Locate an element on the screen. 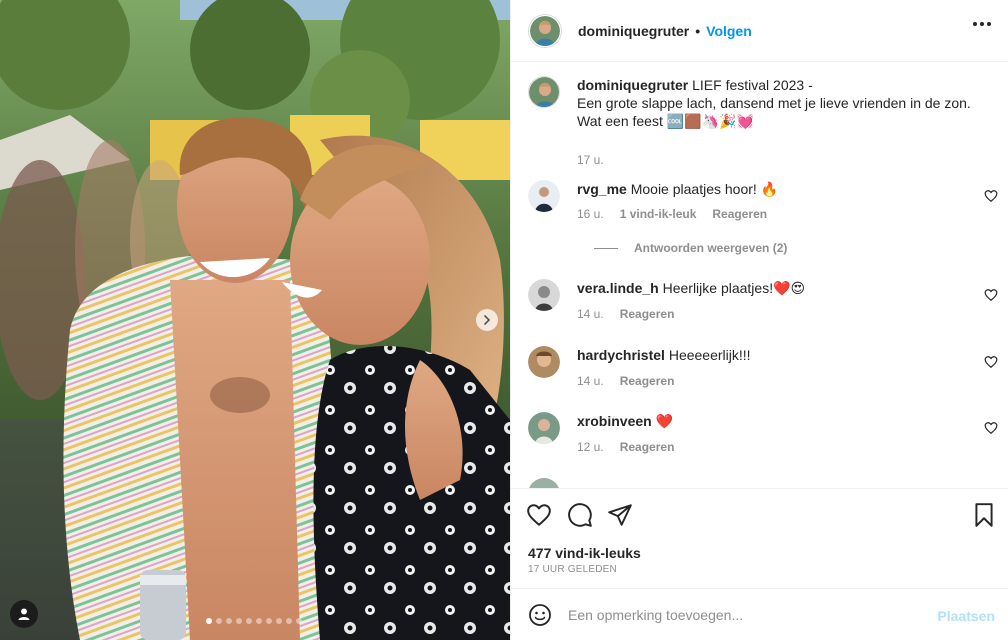  more-options-button is located at coordinates (982, 24).